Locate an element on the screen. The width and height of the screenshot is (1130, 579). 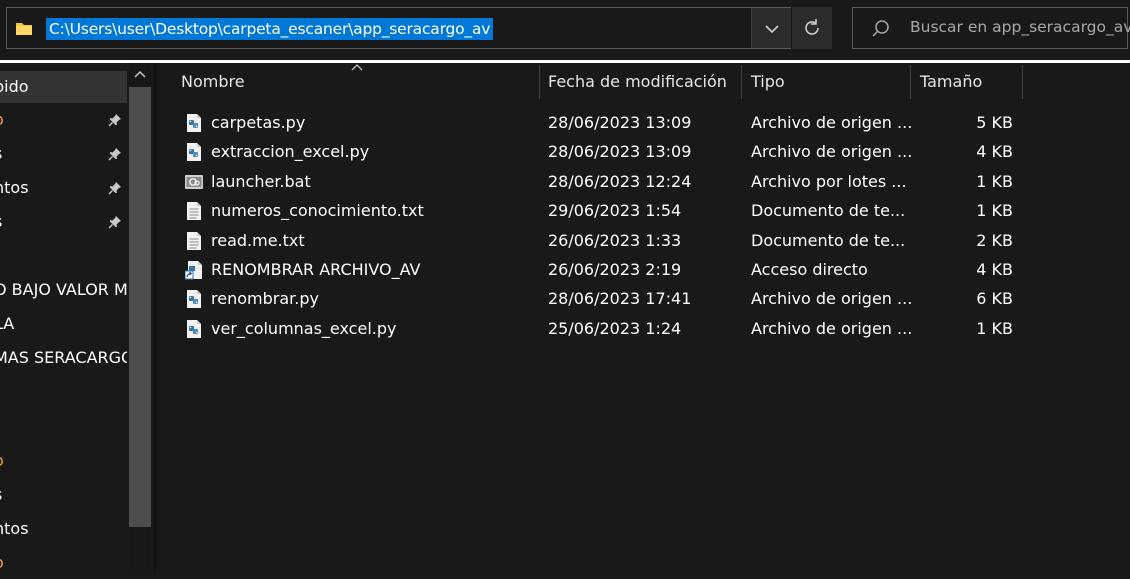
refresh-button is located at coordinates (812, 28).